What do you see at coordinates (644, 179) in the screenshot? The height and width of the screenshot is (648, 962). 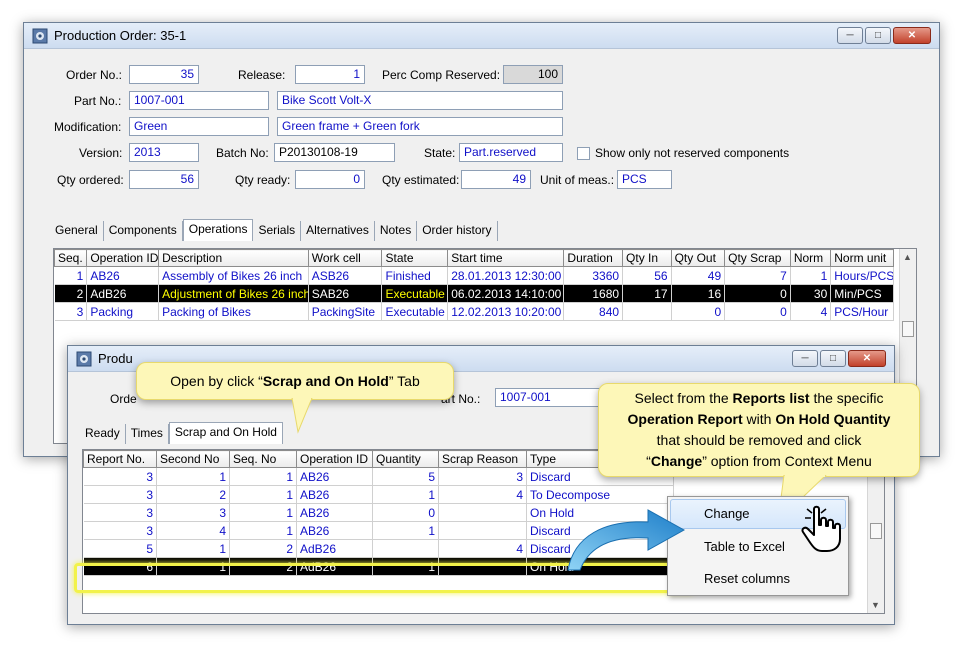 I see `unit-of-measure-field: PCS` at bounding box center [644, 179].